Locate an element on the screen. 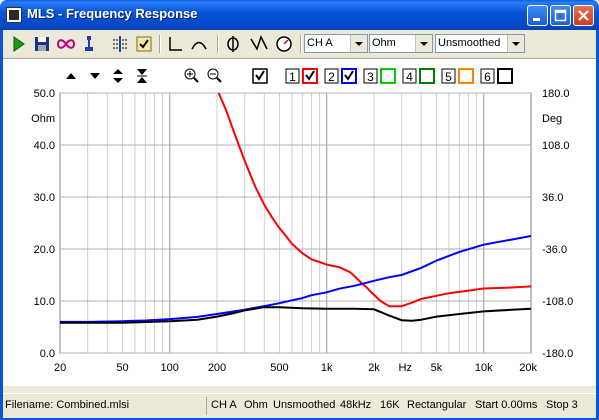  y-right-tick-label: -108.0 is located at coordinates (557, 302).